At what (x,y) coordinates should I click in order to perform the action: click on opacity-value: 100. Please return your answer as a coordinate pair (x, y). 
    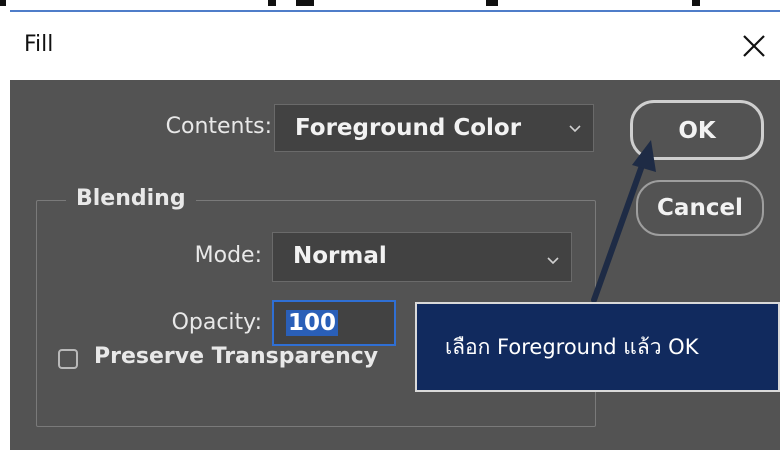
    Looking at the image, I should click on (312, 323).